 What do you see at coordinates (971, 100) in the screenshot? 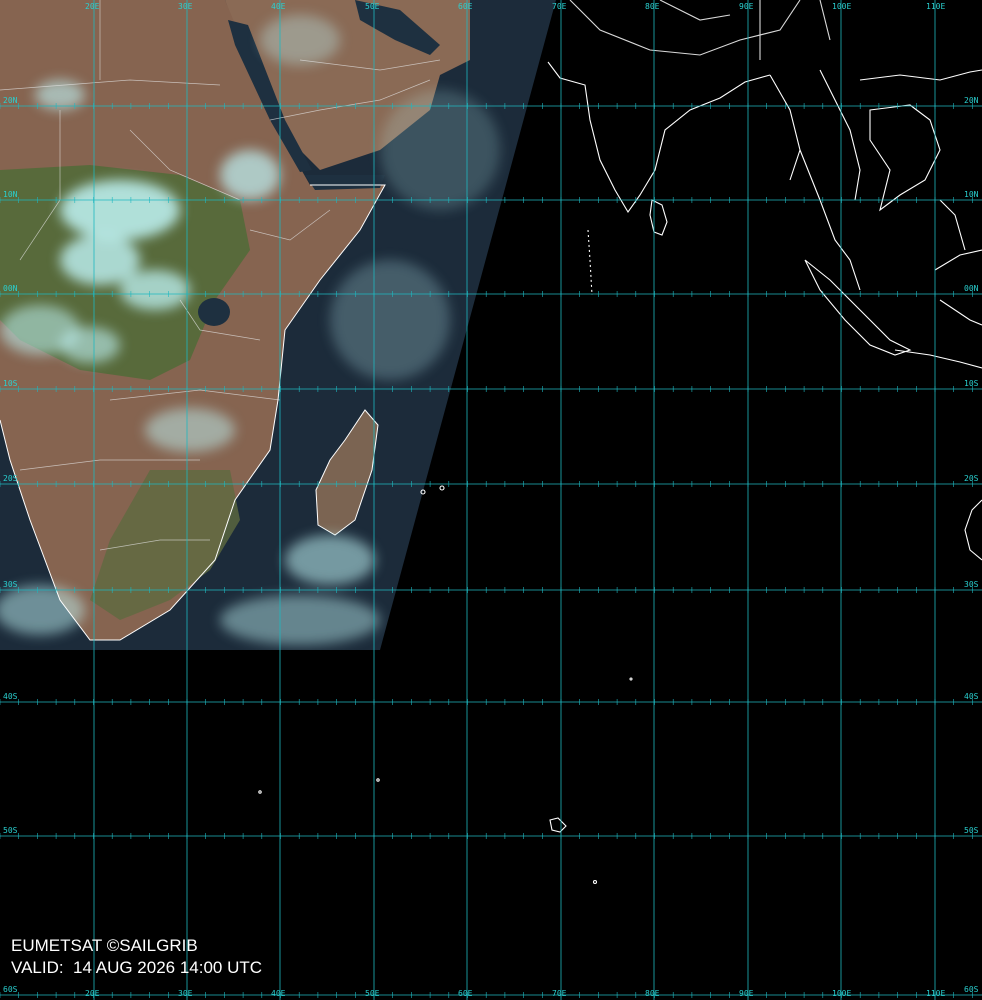
I see `latitude-label-right: 20N` at bounding box center [971, 100].